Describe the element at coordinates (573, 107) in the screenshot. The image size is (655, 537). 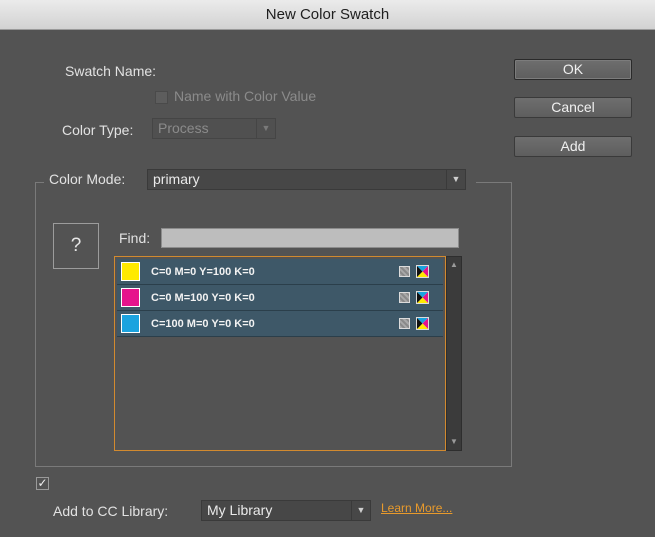
I see `cancel-button: Cancel` at that location.